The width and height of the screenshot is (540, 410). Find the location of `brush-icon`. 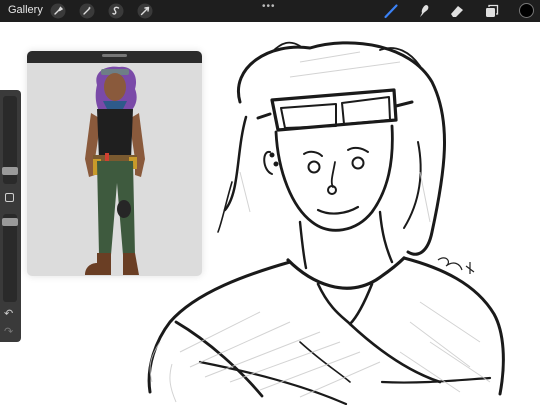

brush-icon is located at coordinates (391, 11).